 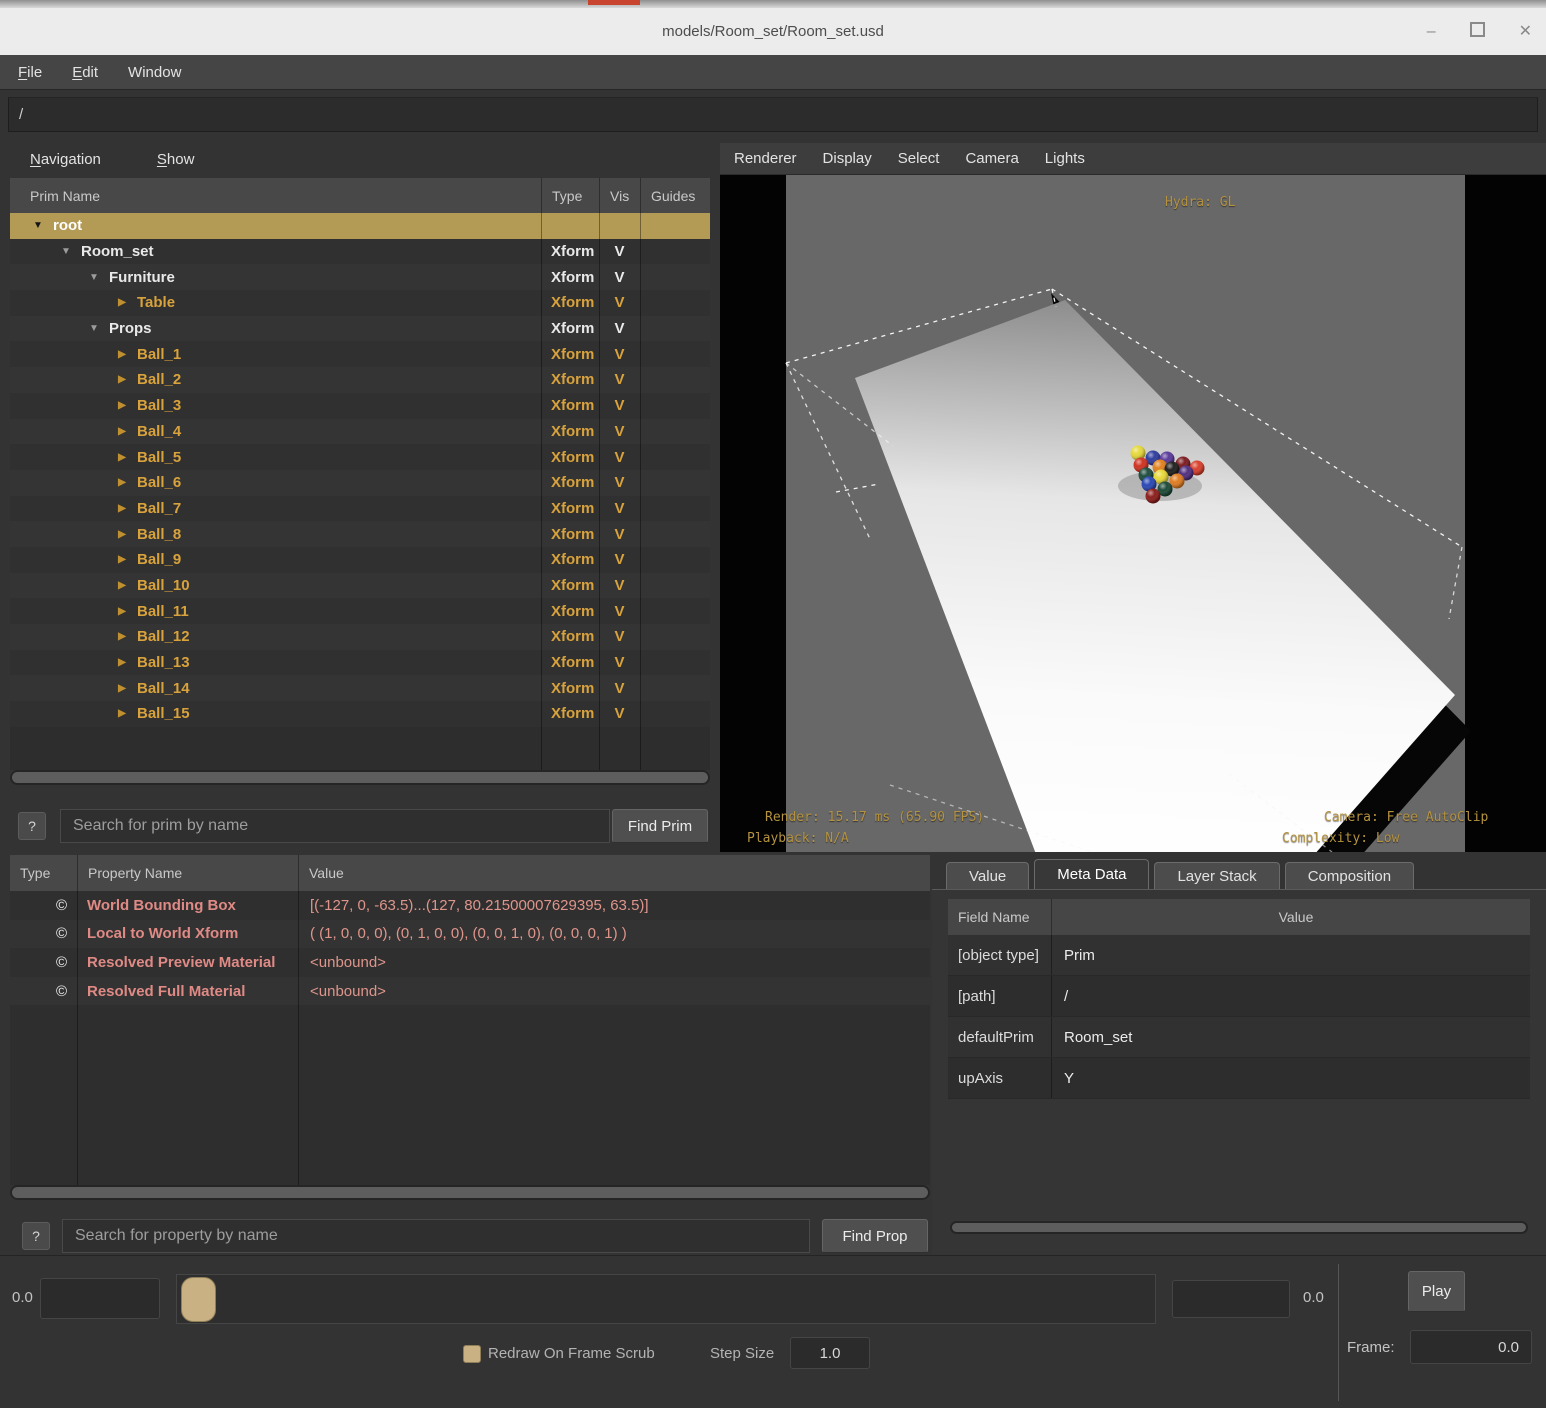 I want to click on frame-input: 0.0, so click(x=1471, y=1347).